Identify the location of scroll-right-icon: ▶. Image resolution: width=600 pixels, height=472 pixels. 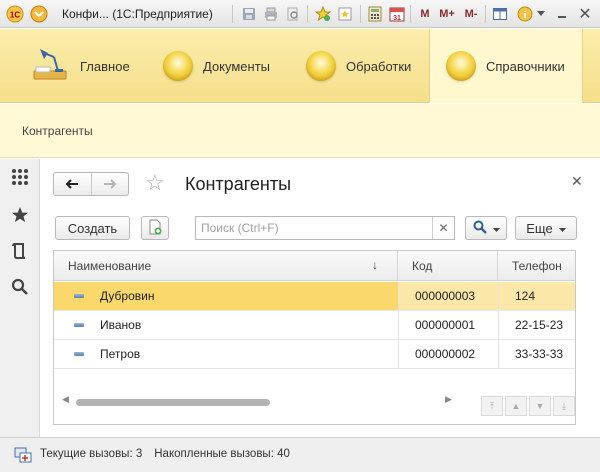
(448, 399).